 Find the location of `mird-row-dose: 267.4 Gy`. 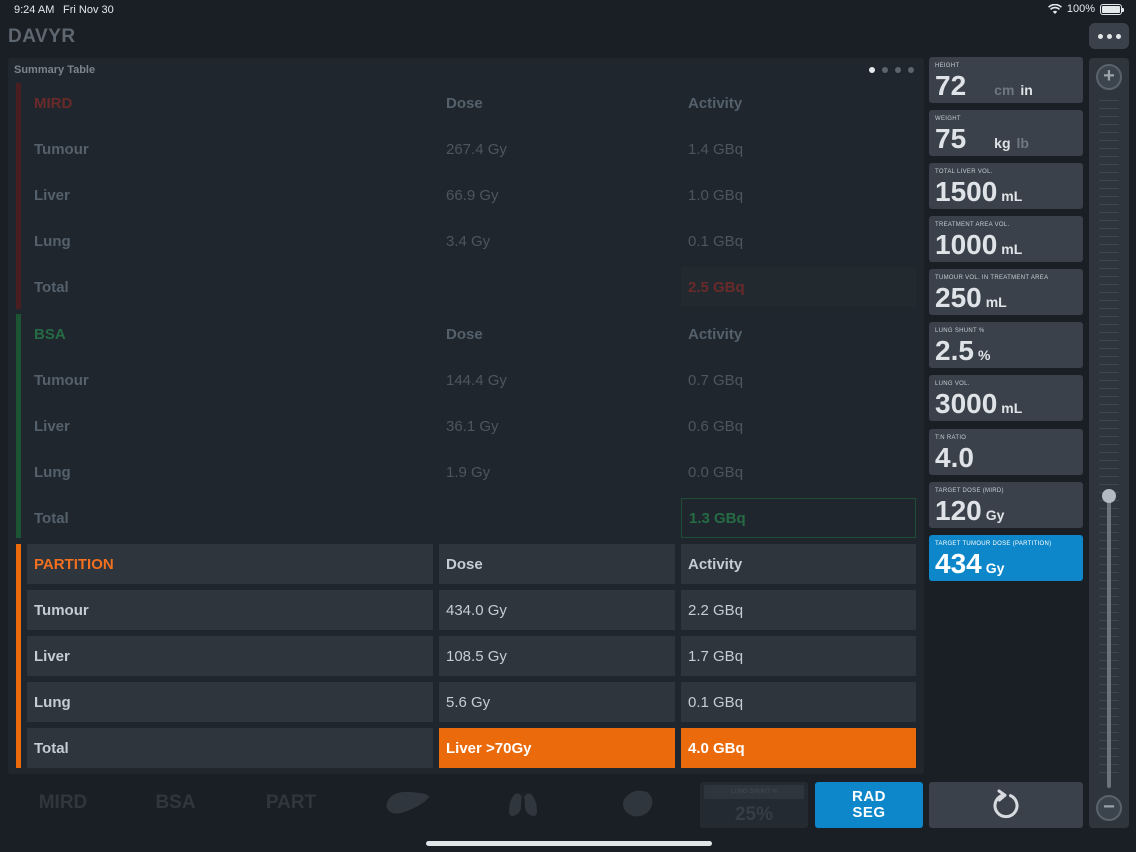

mird-row-dose: 267.4 Gy is located at coordinates (476, 149).